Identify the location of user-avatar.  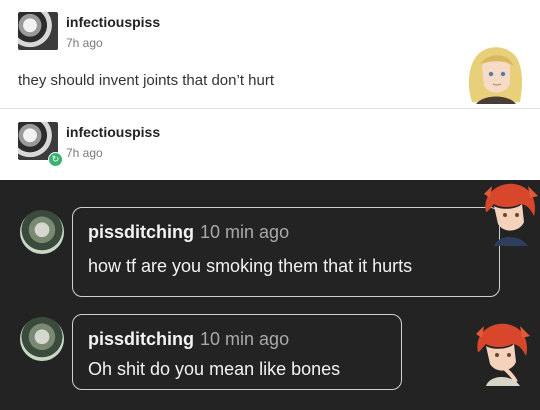
(38, 31).